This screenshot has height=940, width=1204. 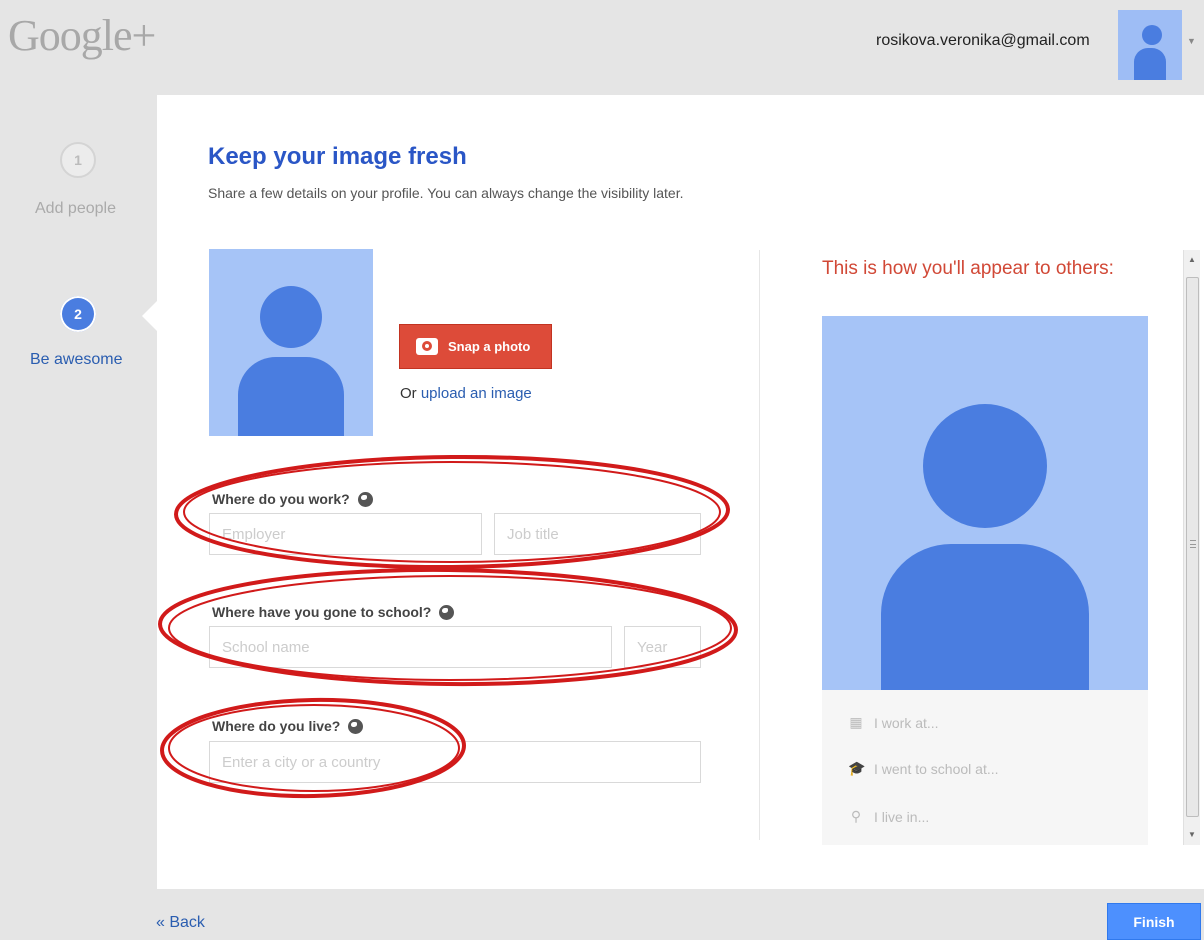 I want to click on photo-head, so click(x=291, y=317).